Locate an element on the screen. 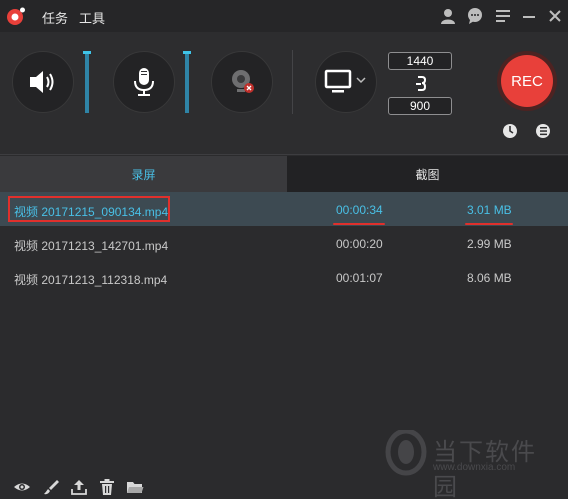 Image resolution: width=568 pixels, height=499 pixels. microphone-button is located at coordinates (144, 82).